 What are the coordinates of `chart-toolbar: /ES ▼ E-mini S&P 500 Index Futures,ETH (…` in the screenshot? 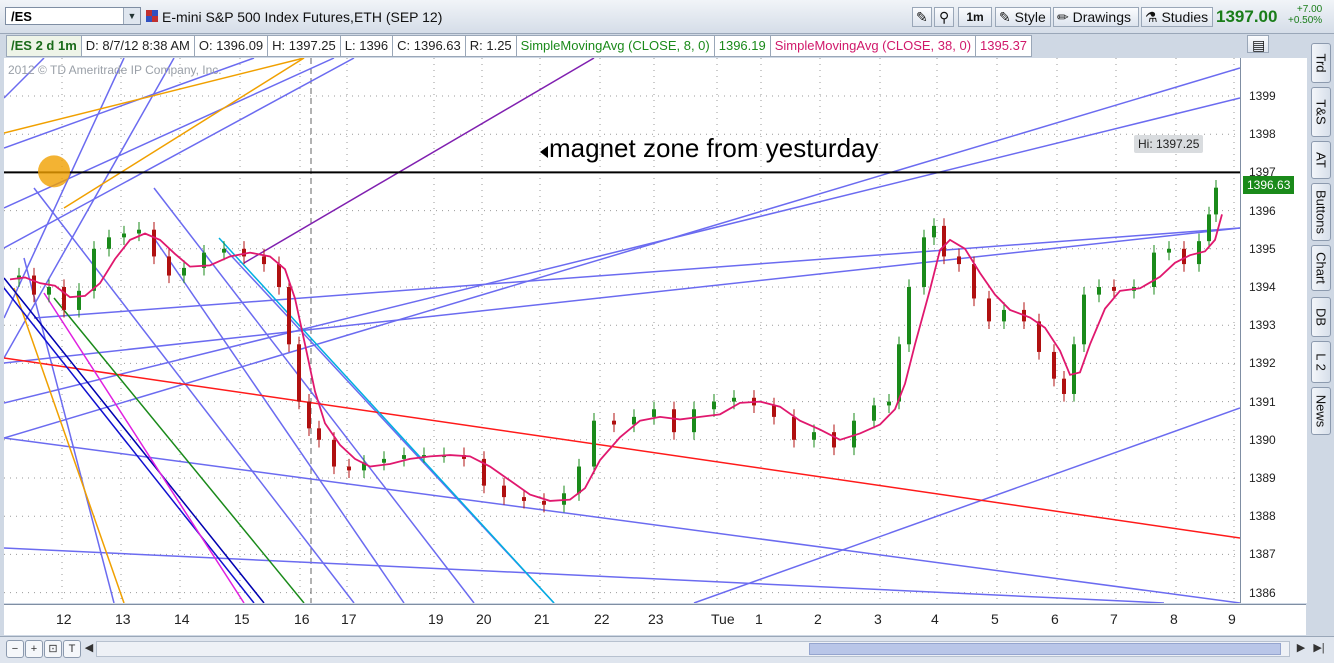 It's located at (667, 17).